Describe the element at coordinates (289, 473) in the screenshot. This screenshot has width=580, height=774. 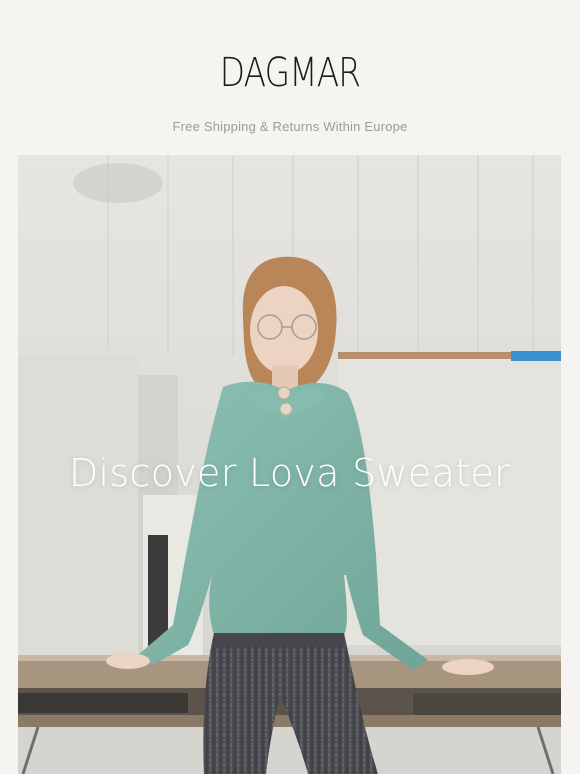
I see `hero-title: Discover Lova Sweater` at that location.